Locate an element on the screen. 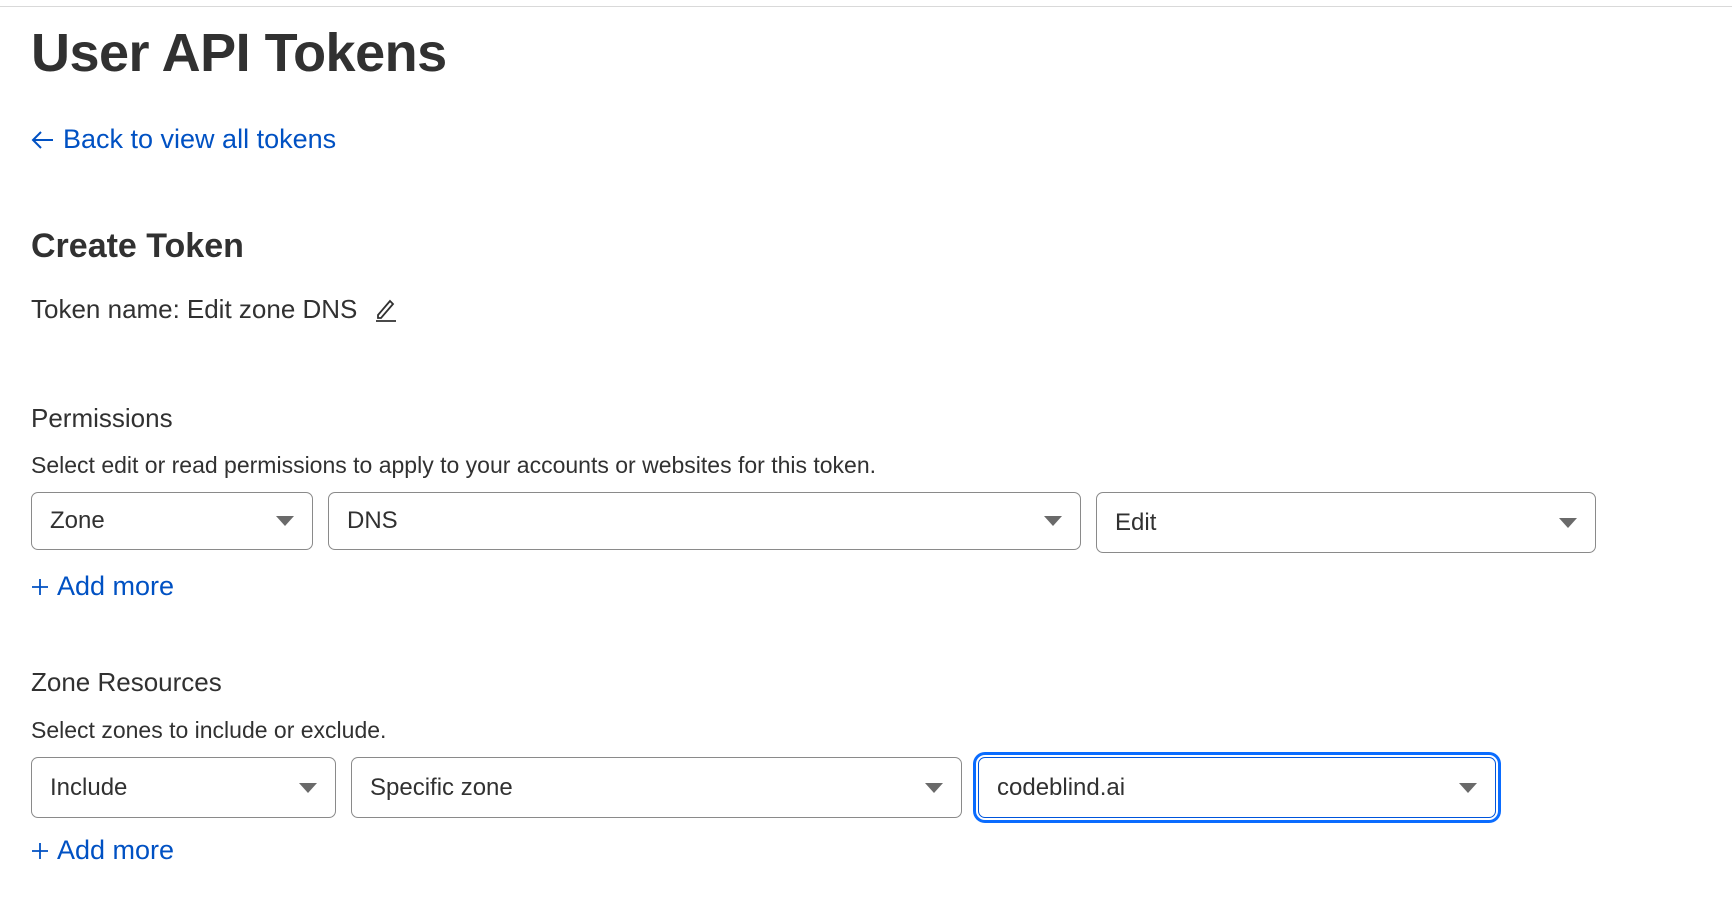 This screenshot has width=1732, height=910. zone-include-select: Include is located at coordinates (183, 787).